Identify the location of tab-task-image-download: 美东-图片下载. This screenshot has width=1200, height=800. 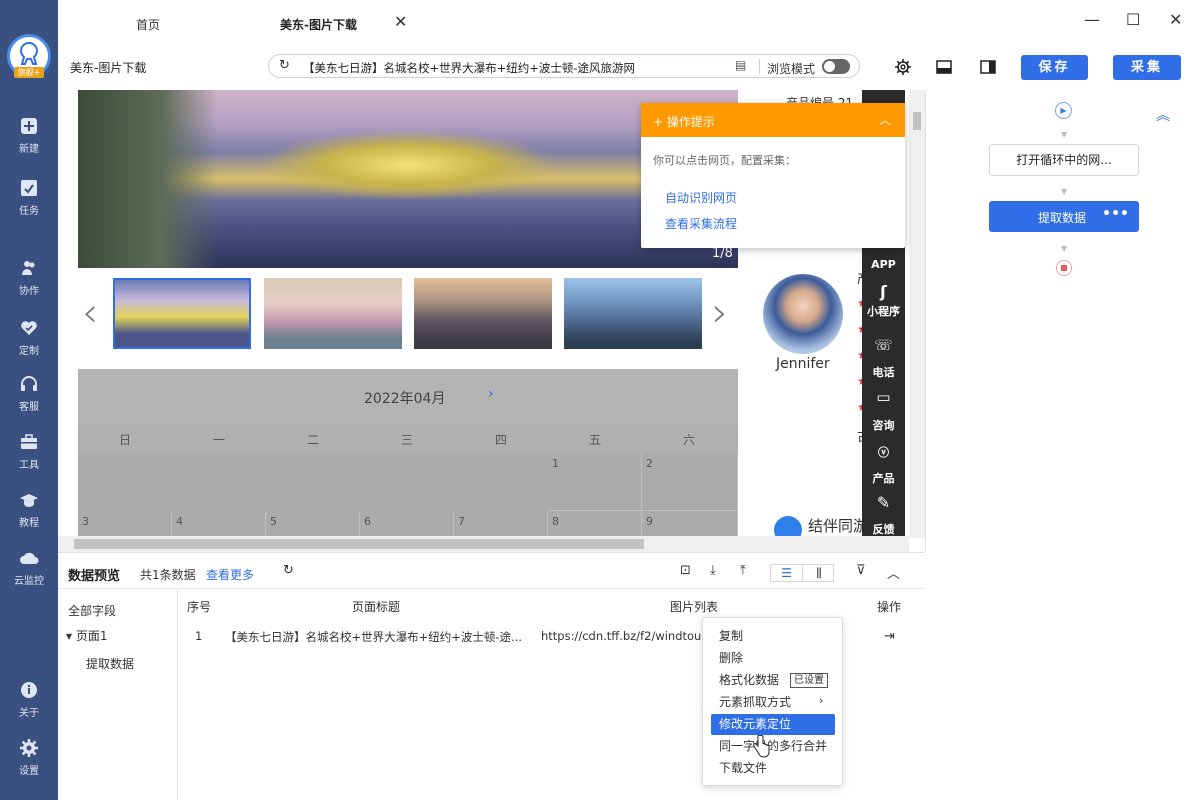
(318, 24).